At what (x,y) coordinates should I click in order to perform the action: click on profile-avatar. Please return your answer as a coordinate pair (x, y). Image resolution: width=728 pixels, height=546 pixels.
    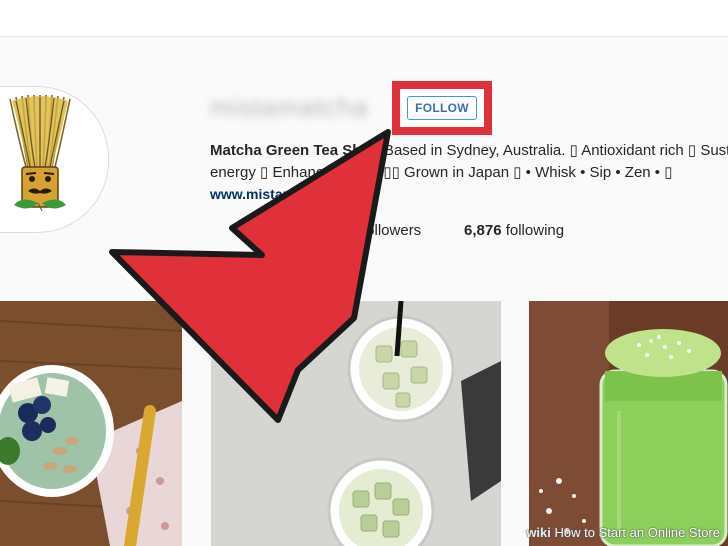
    Looking at the image, I should click on (54, 159).